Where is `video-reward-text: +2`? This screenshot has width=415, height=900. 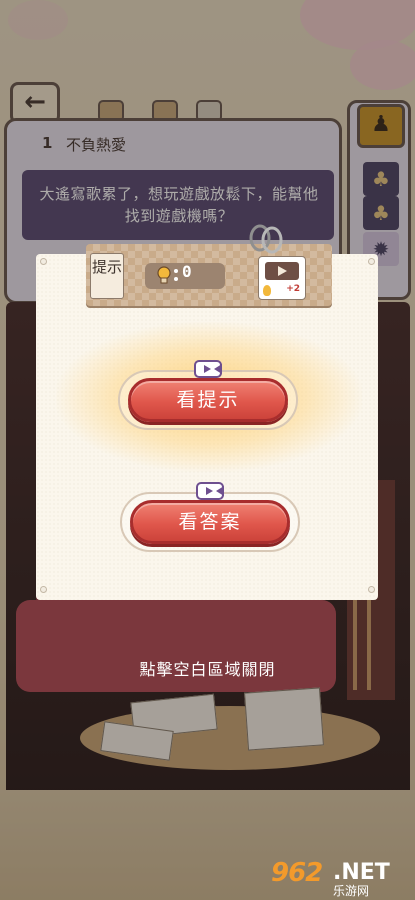
video-reward-text: +2 is located at coordinates (293, 289).